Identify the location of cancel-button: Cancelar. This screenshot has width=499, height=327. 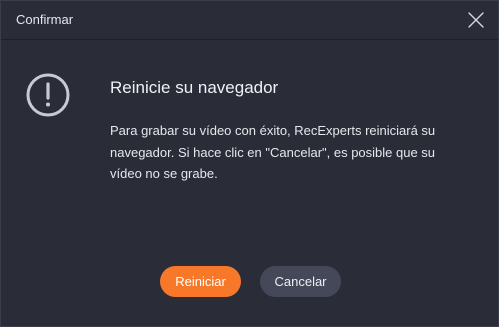
(300, 281).